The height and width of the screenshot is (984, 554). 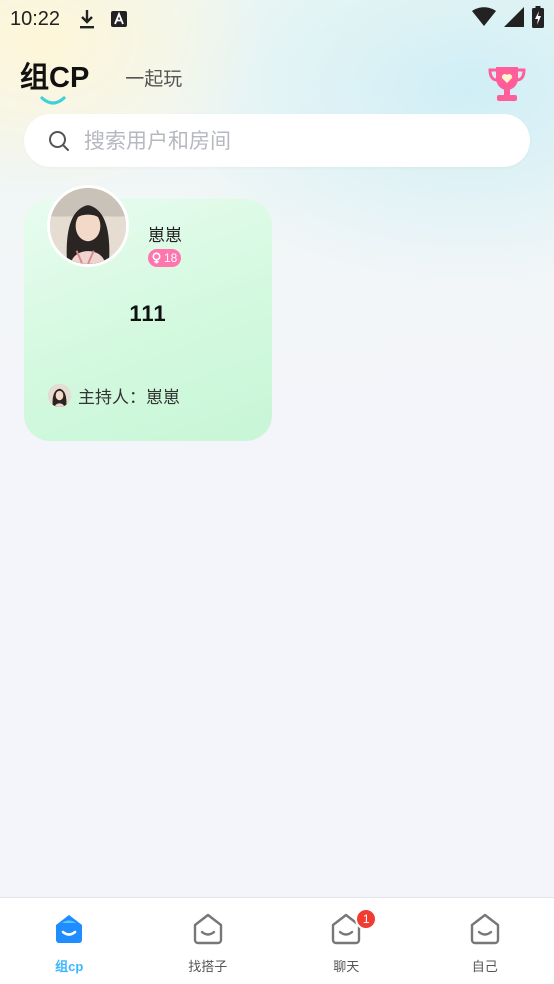 What do you see at coordinates (53, 100) in the screenshot?
I see `active-tab-indicator` at bounding box center [53, 100].